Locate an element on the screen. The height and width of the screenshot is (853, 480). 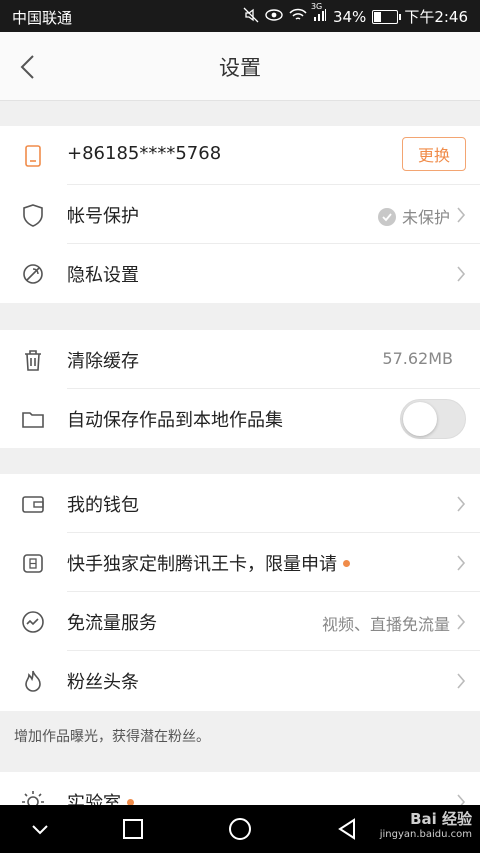
nav-back-button is located at coordinates (347, 829).